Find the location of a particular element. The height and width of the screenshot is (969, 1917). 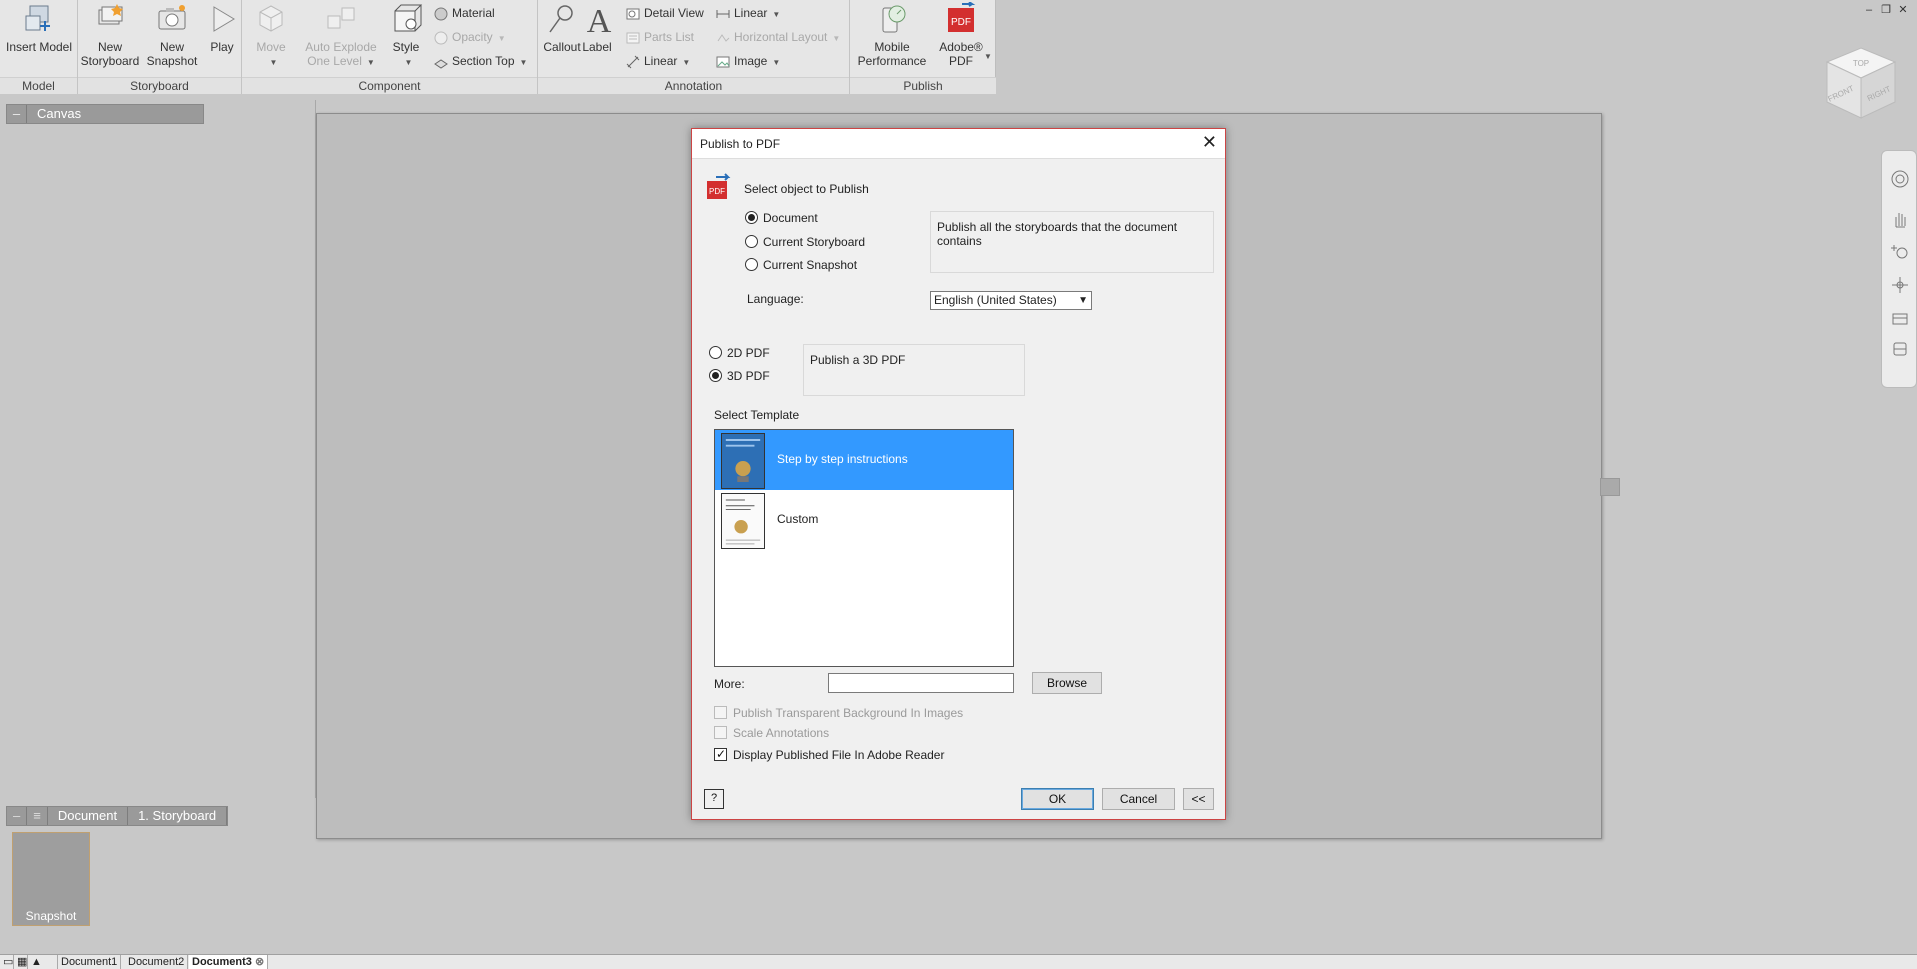

tab-close-icon: ⊗ is located at coordinates (259, 962).